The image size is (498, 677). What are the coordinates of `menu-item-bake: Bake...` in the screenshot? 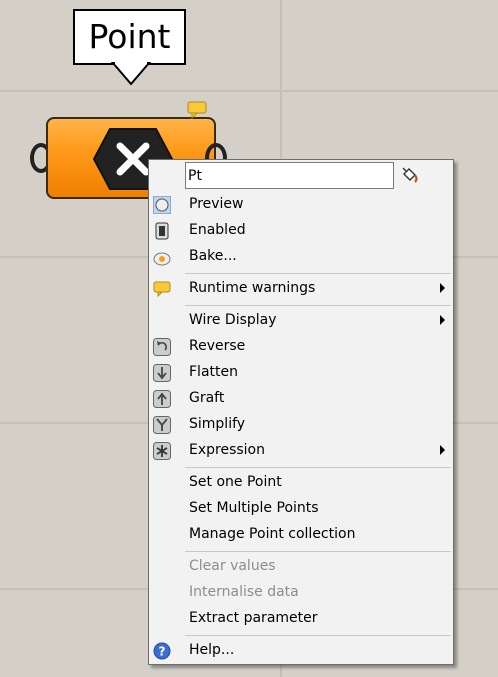 It's located at (301, 257).